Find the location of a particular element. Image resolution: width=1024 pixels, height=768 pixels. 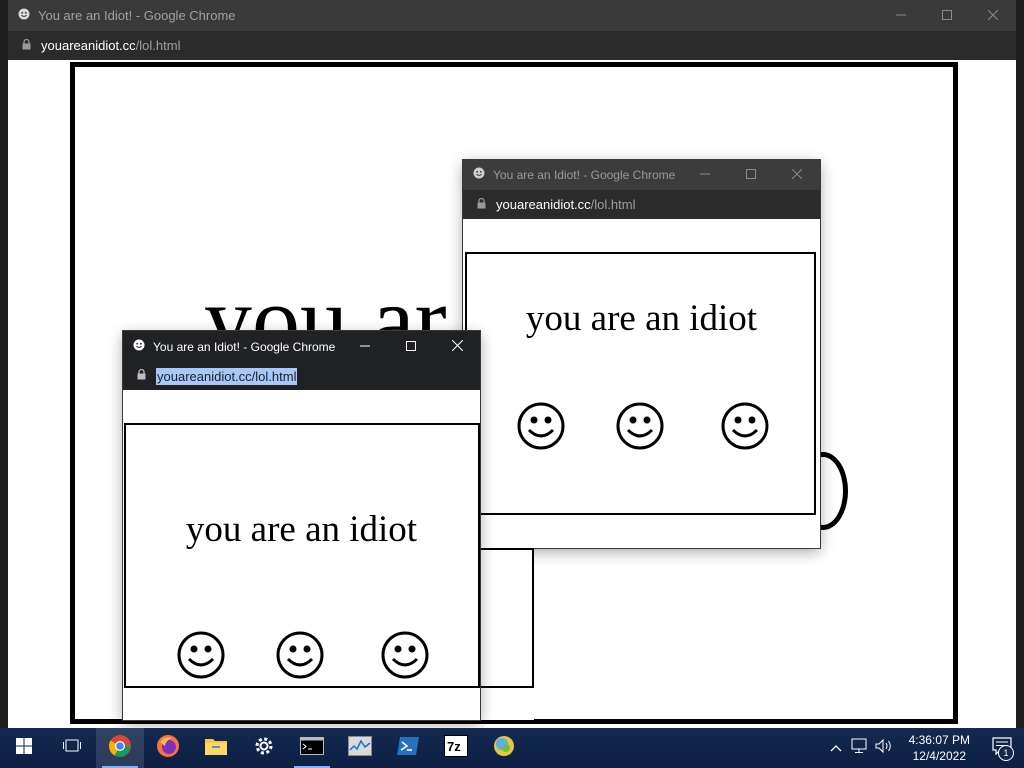

popup-left-title: You are an Idiot! - Google Chrome is located at coordinates (244, 346).